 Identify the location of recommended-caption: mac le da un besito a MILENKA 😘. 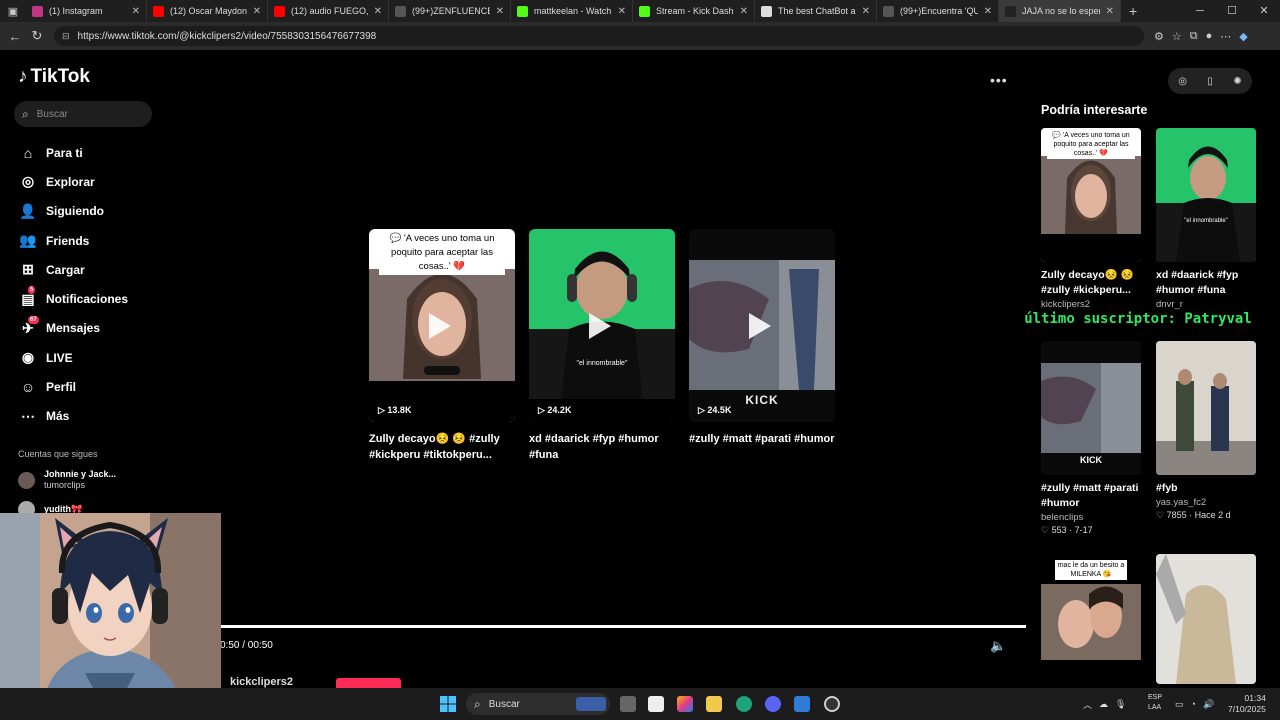
(1091, 570).